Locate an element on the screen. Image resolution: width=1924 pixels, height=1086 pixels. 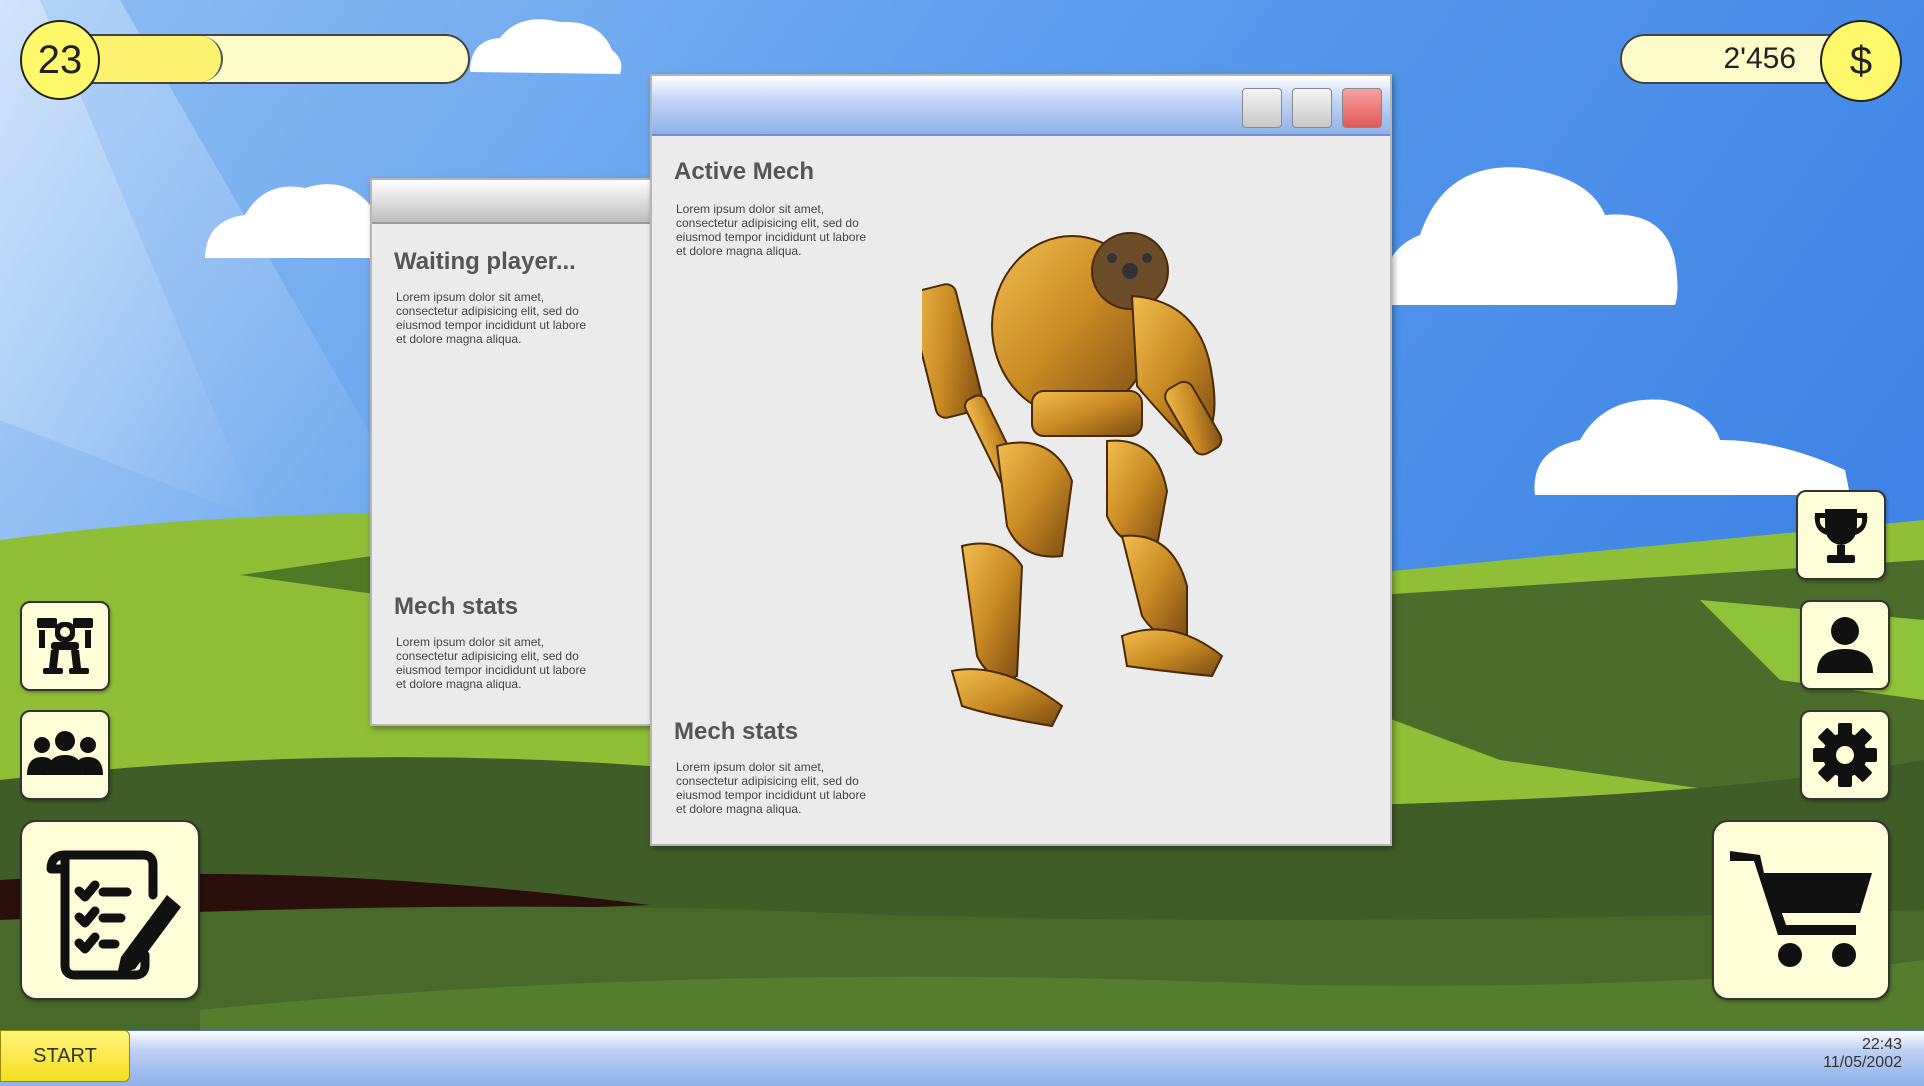
currency-badge: $ is located at coordinates (1861, 61).